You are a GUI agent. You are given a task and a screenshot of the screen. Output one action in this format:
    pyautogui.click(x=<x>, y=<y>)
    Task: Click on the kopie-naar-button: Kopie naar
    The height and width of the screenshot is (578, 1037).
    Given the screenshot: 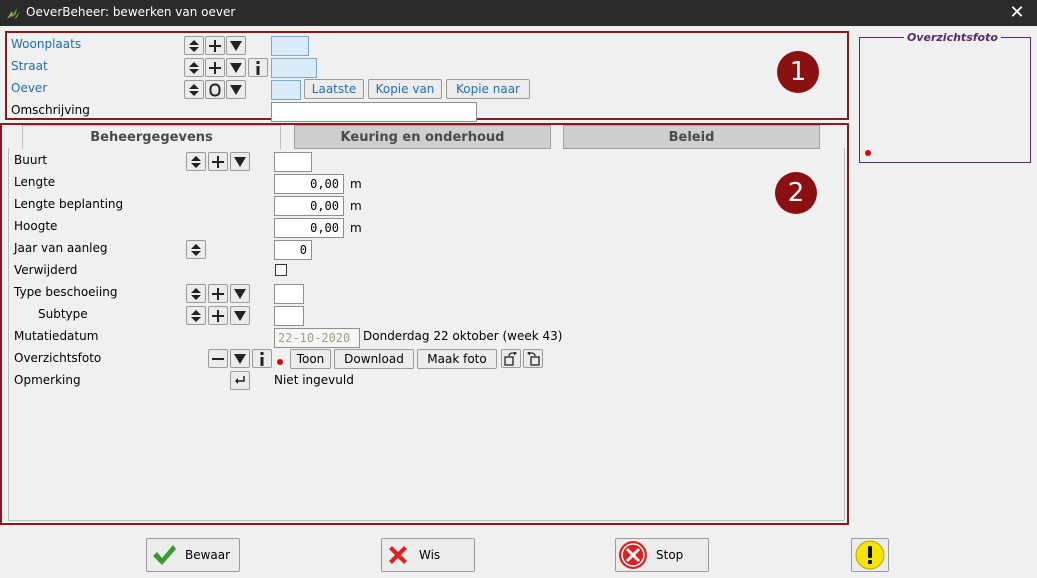 What is the action you would take?
    pyautogui.click(x=488, y=89)
    